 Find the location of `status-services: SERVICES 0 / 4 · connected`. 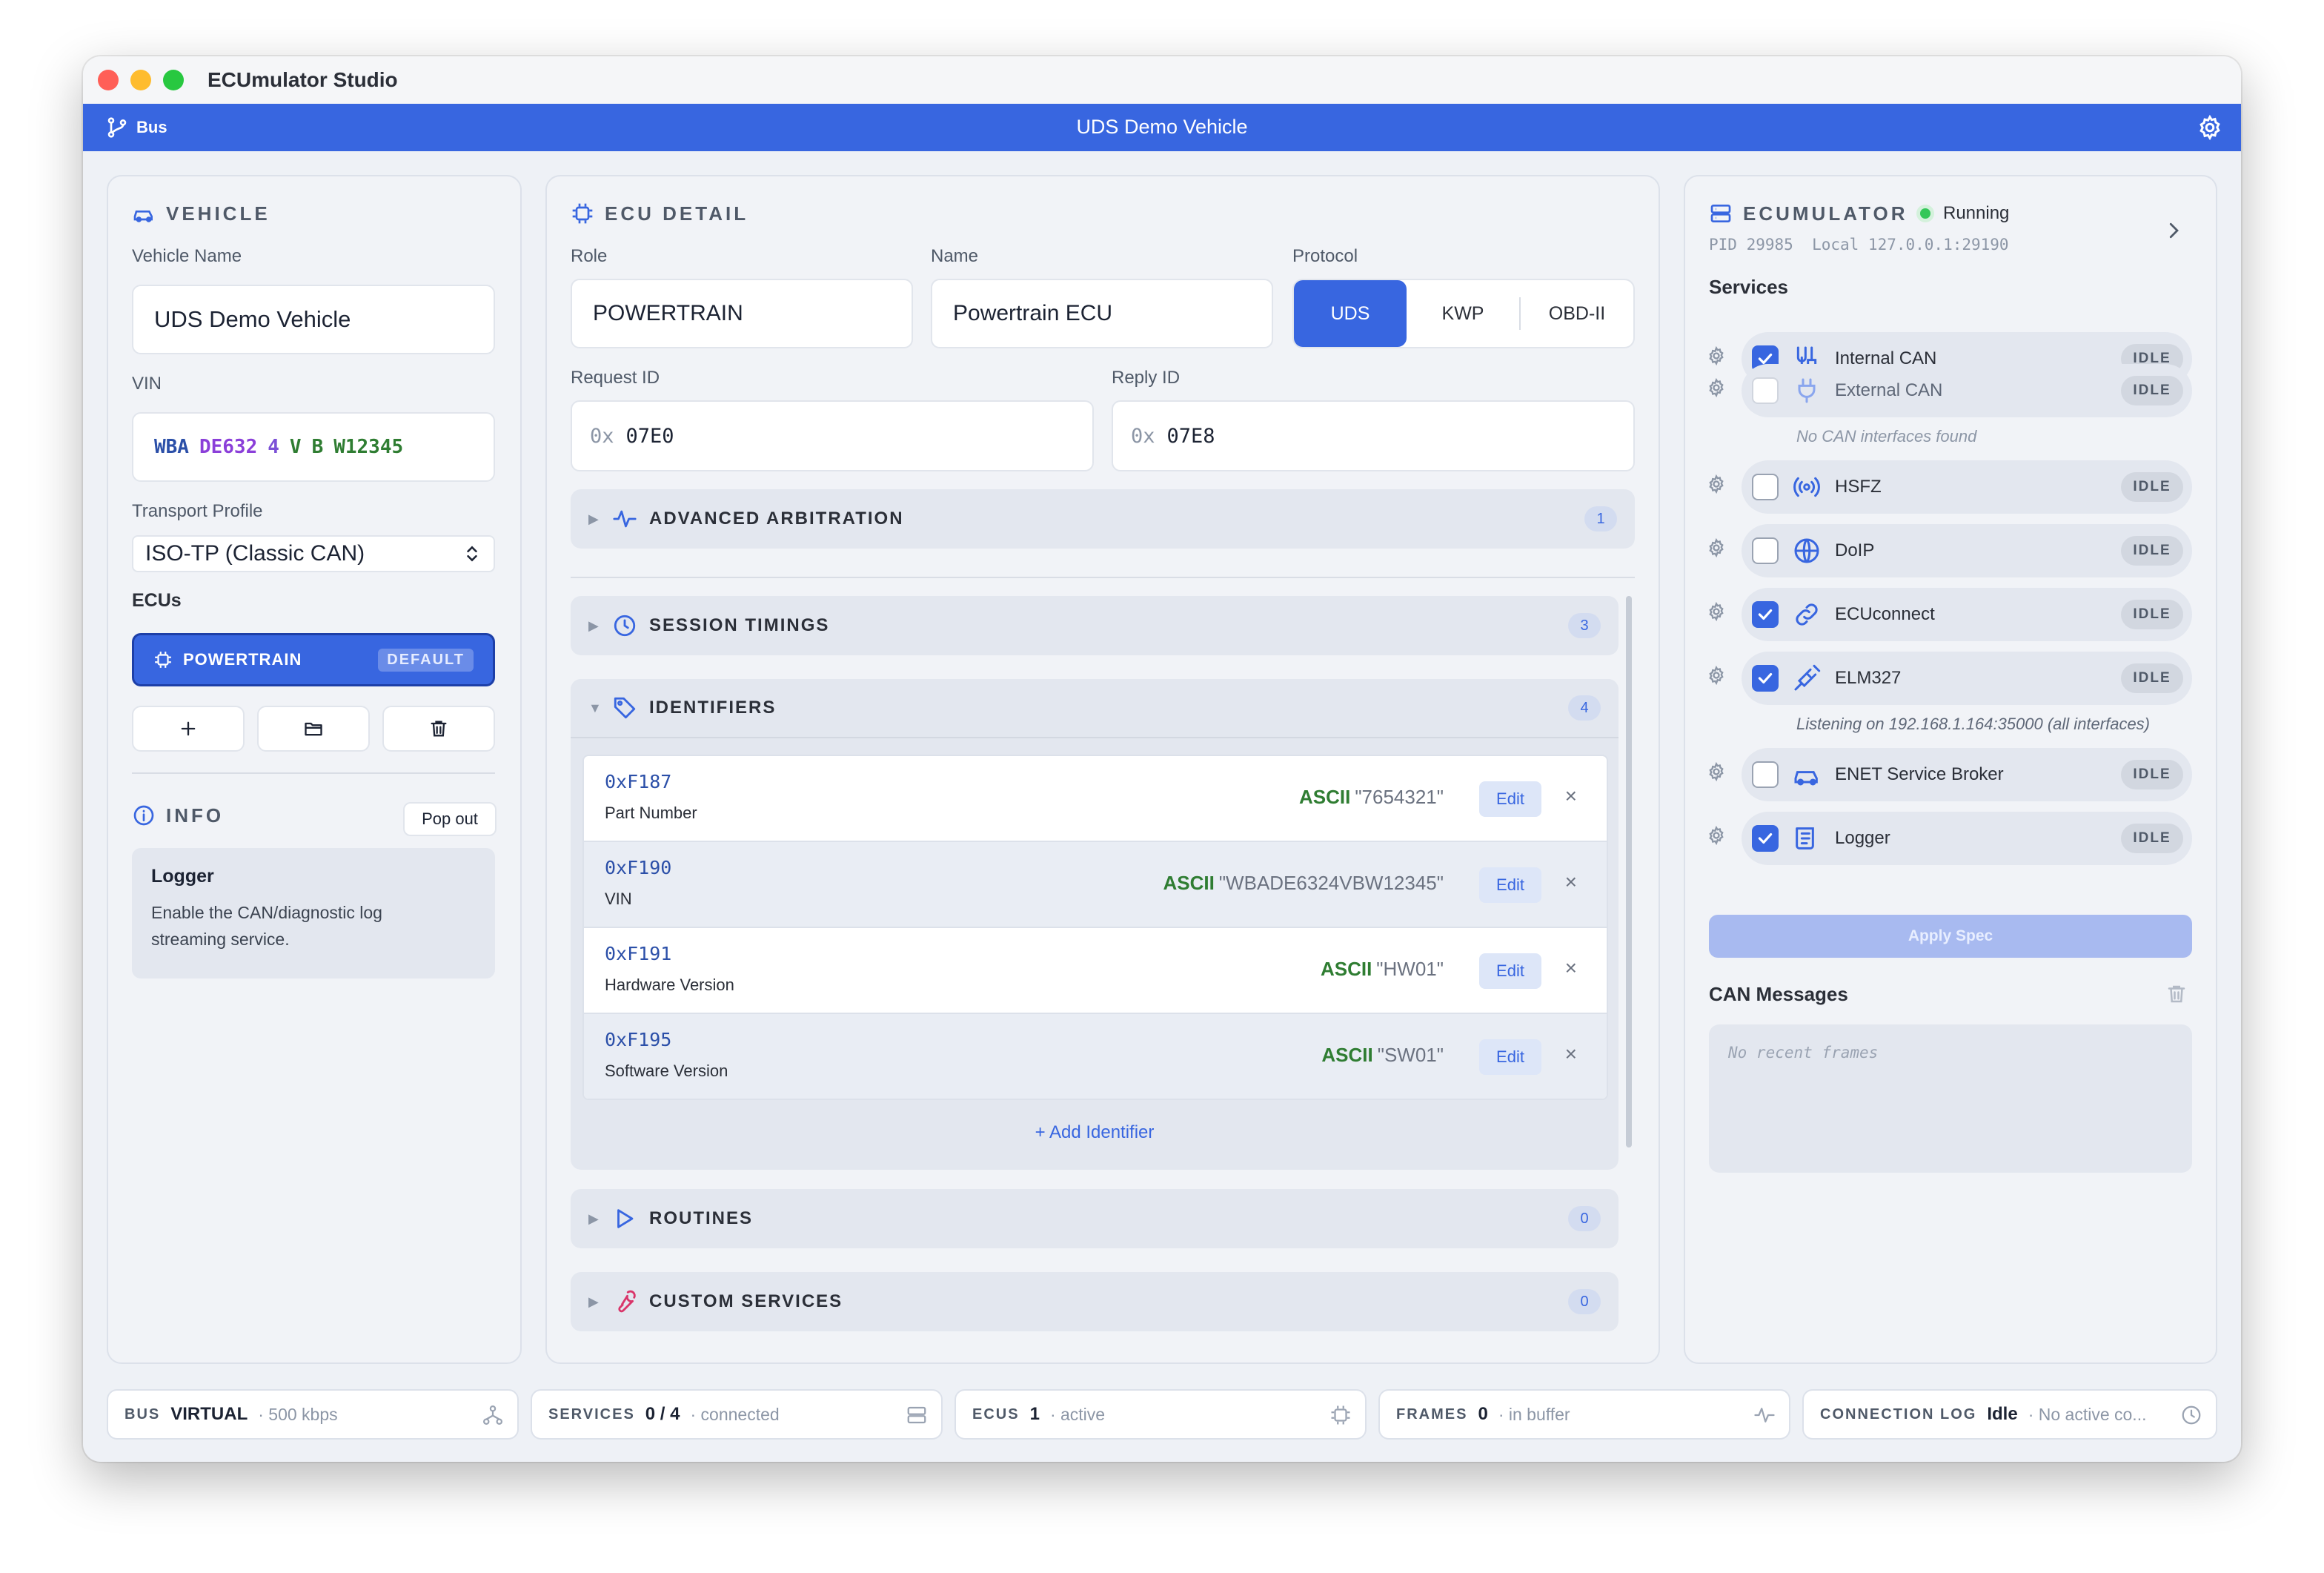

status-services: SERVICES 0 / 4 · connected is located at coordinates (737, 1415).